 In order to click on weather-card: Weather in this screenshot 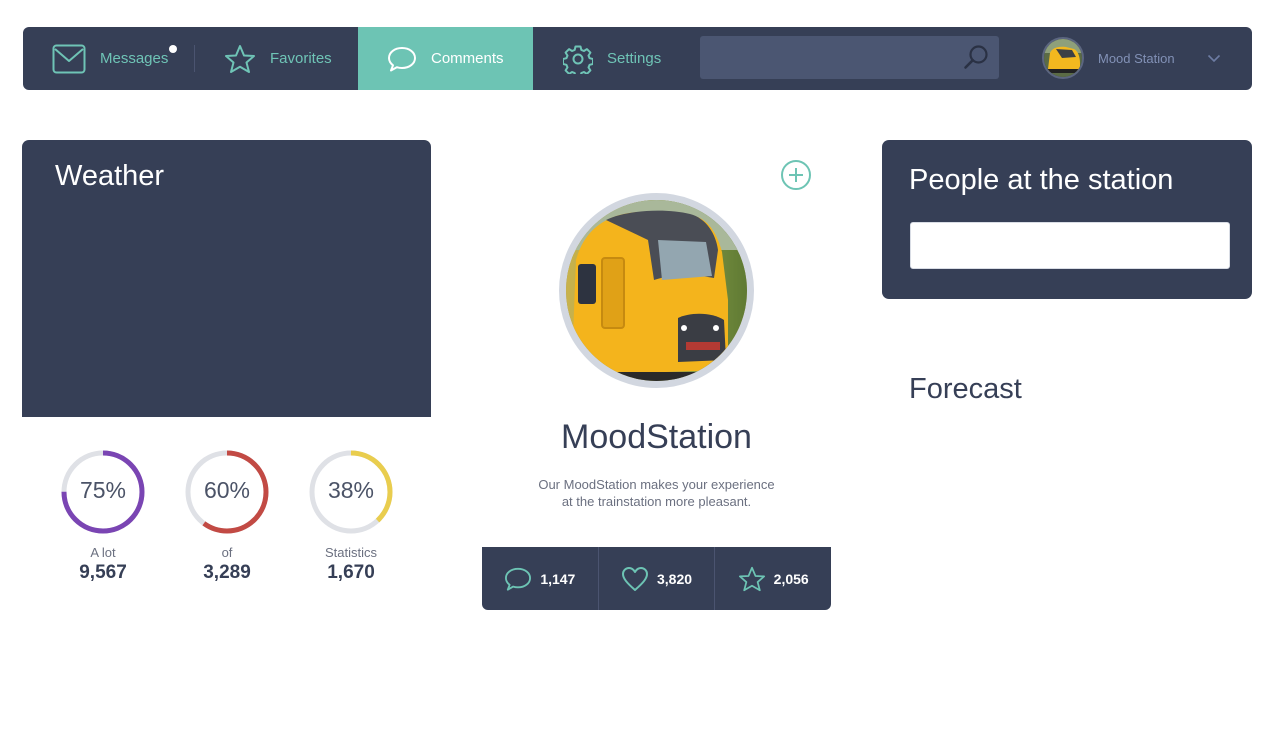, I will do `click(226, 278)`.